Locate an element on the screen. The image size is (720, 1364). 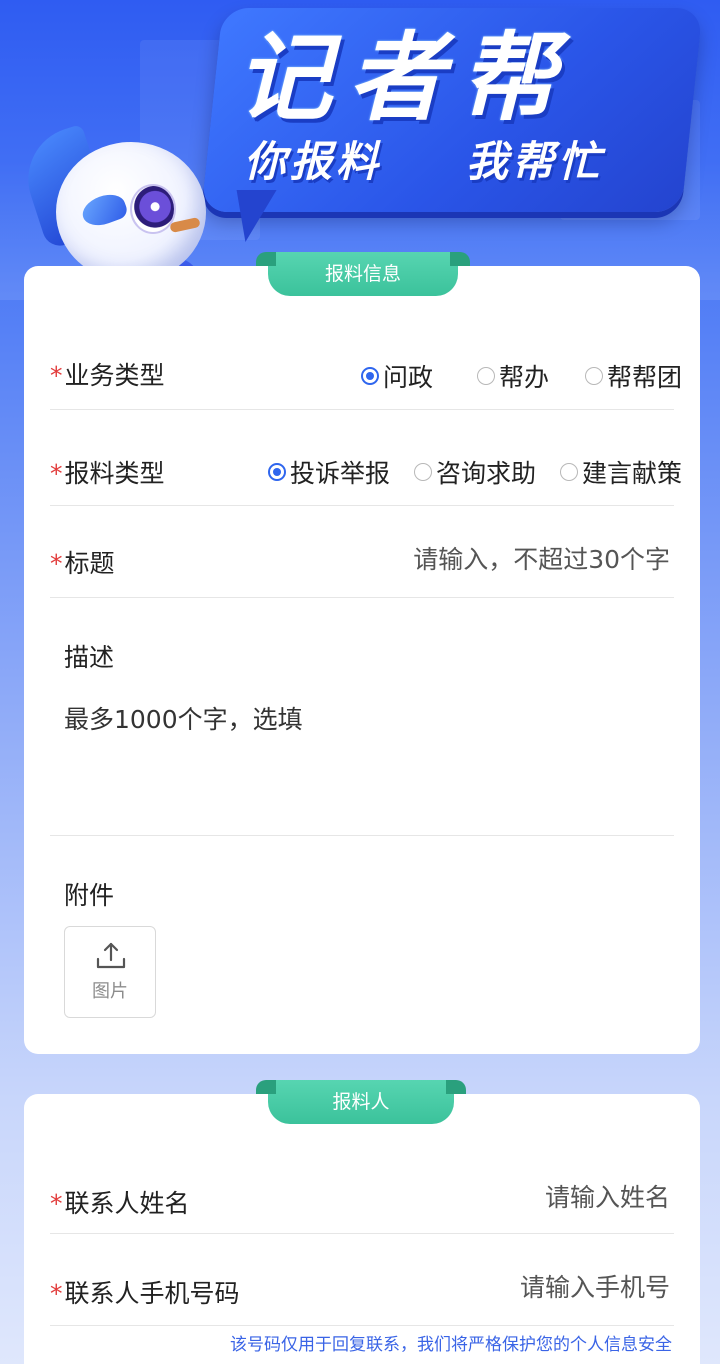
upload-image-button: 图片 is located at coordinates (110, 972).